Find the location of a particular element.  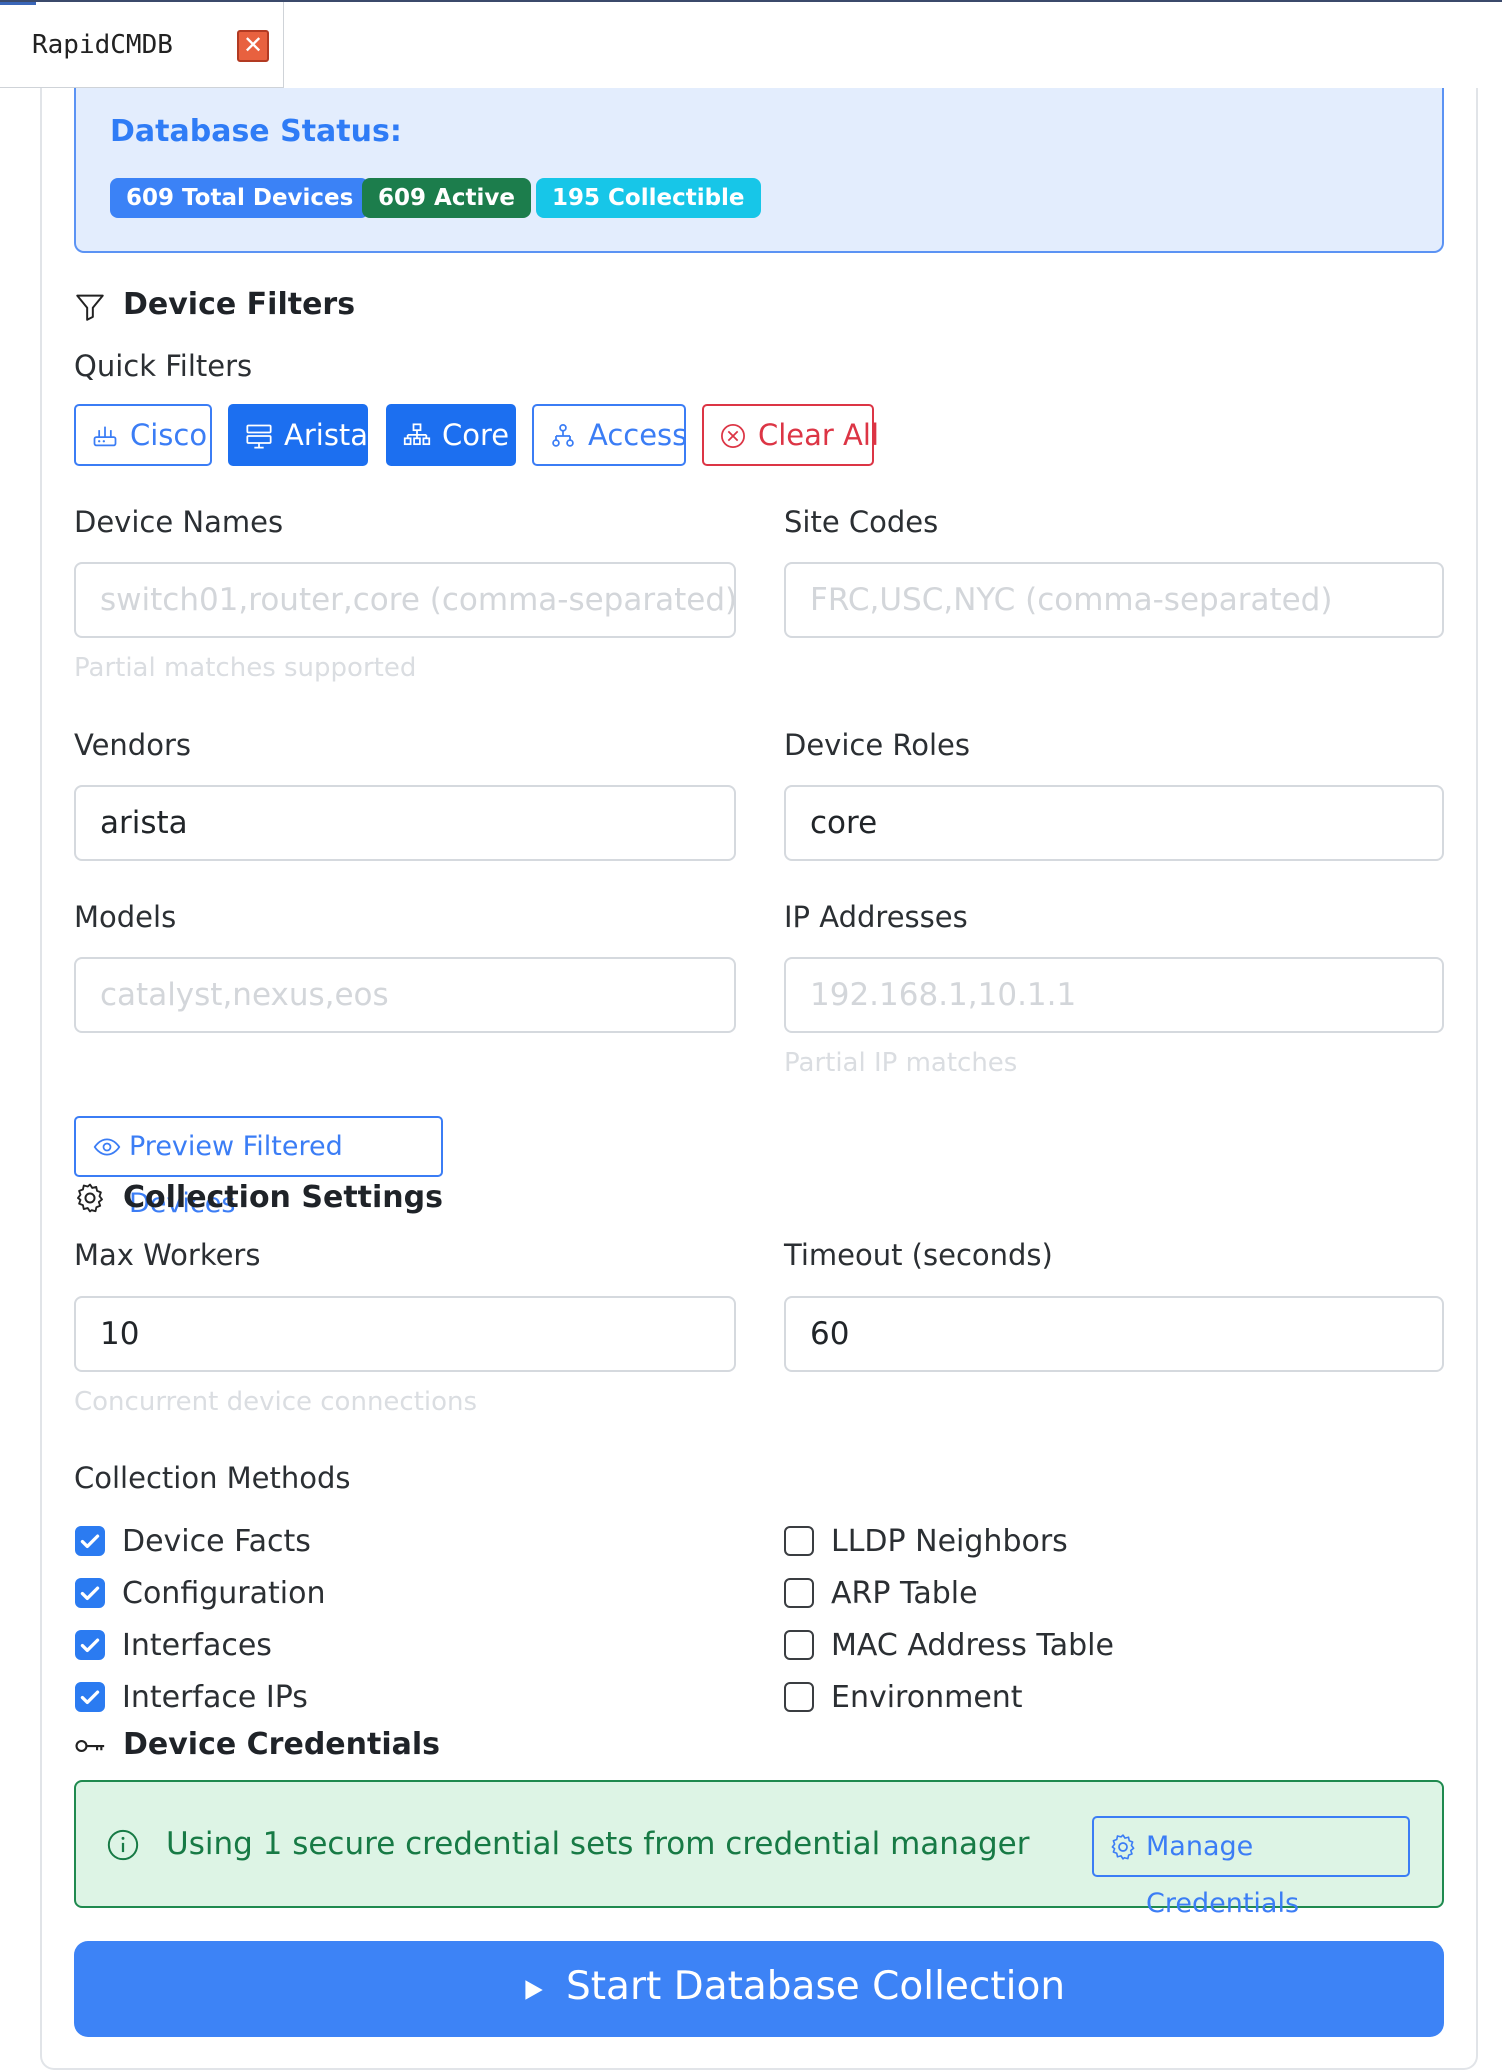

tab-bar: RapidCMDB ✕ is located at coordinates (751, 46).